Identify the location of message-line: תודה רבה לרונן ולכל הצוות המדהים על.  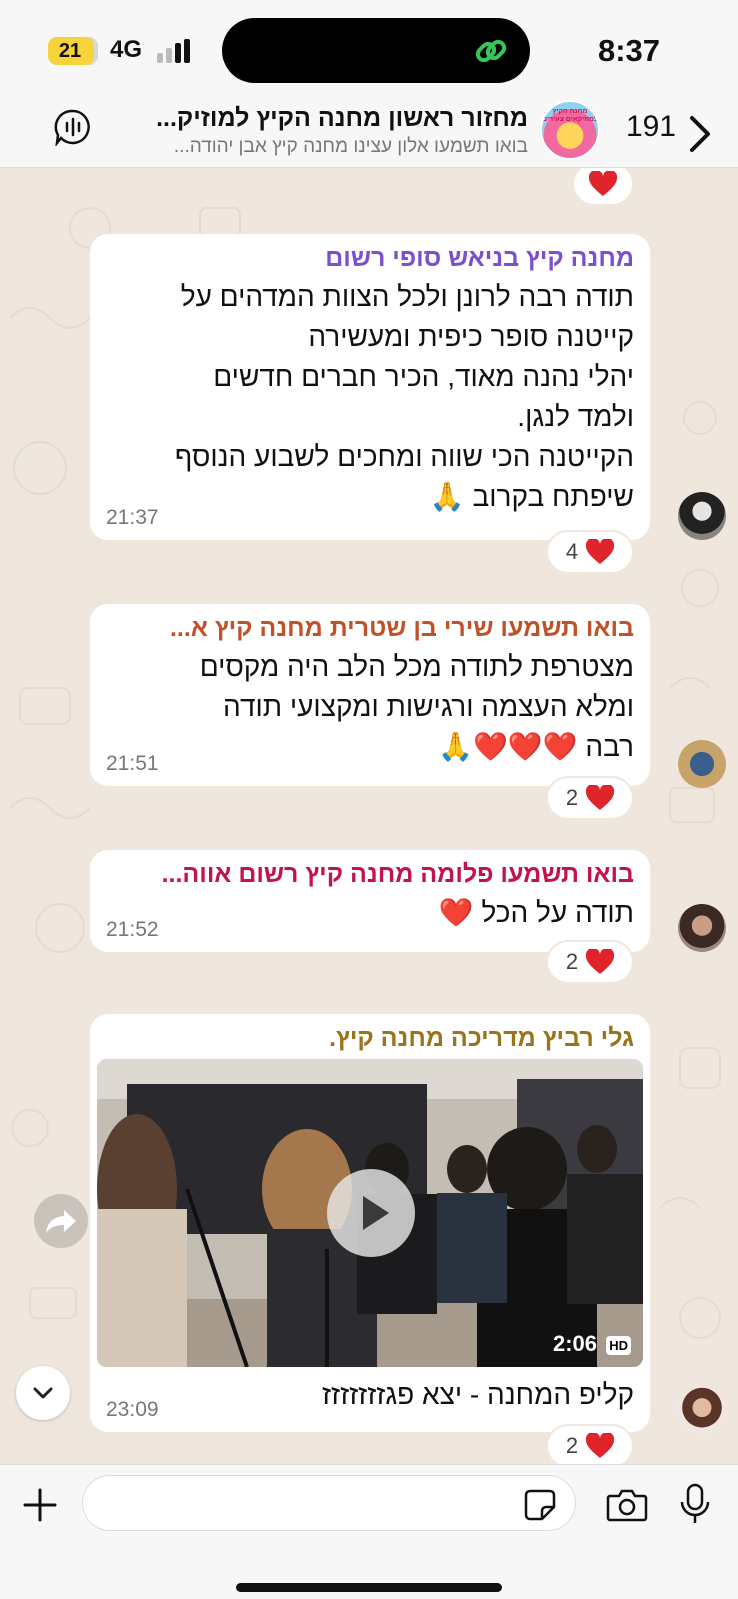
(407, 296).